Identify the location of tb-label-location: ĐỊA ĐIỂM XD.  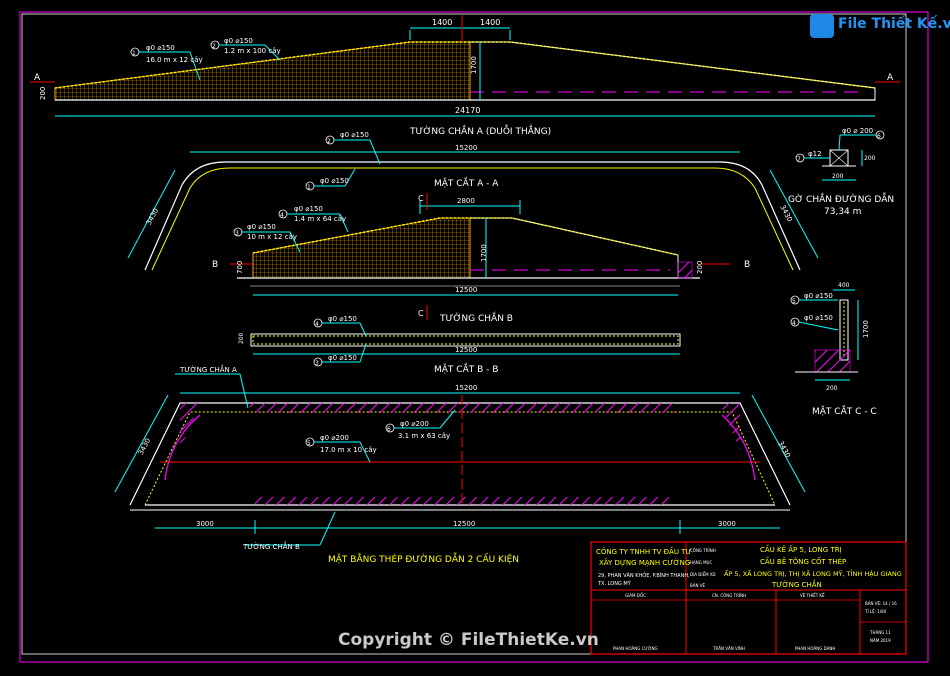
(703, 574).